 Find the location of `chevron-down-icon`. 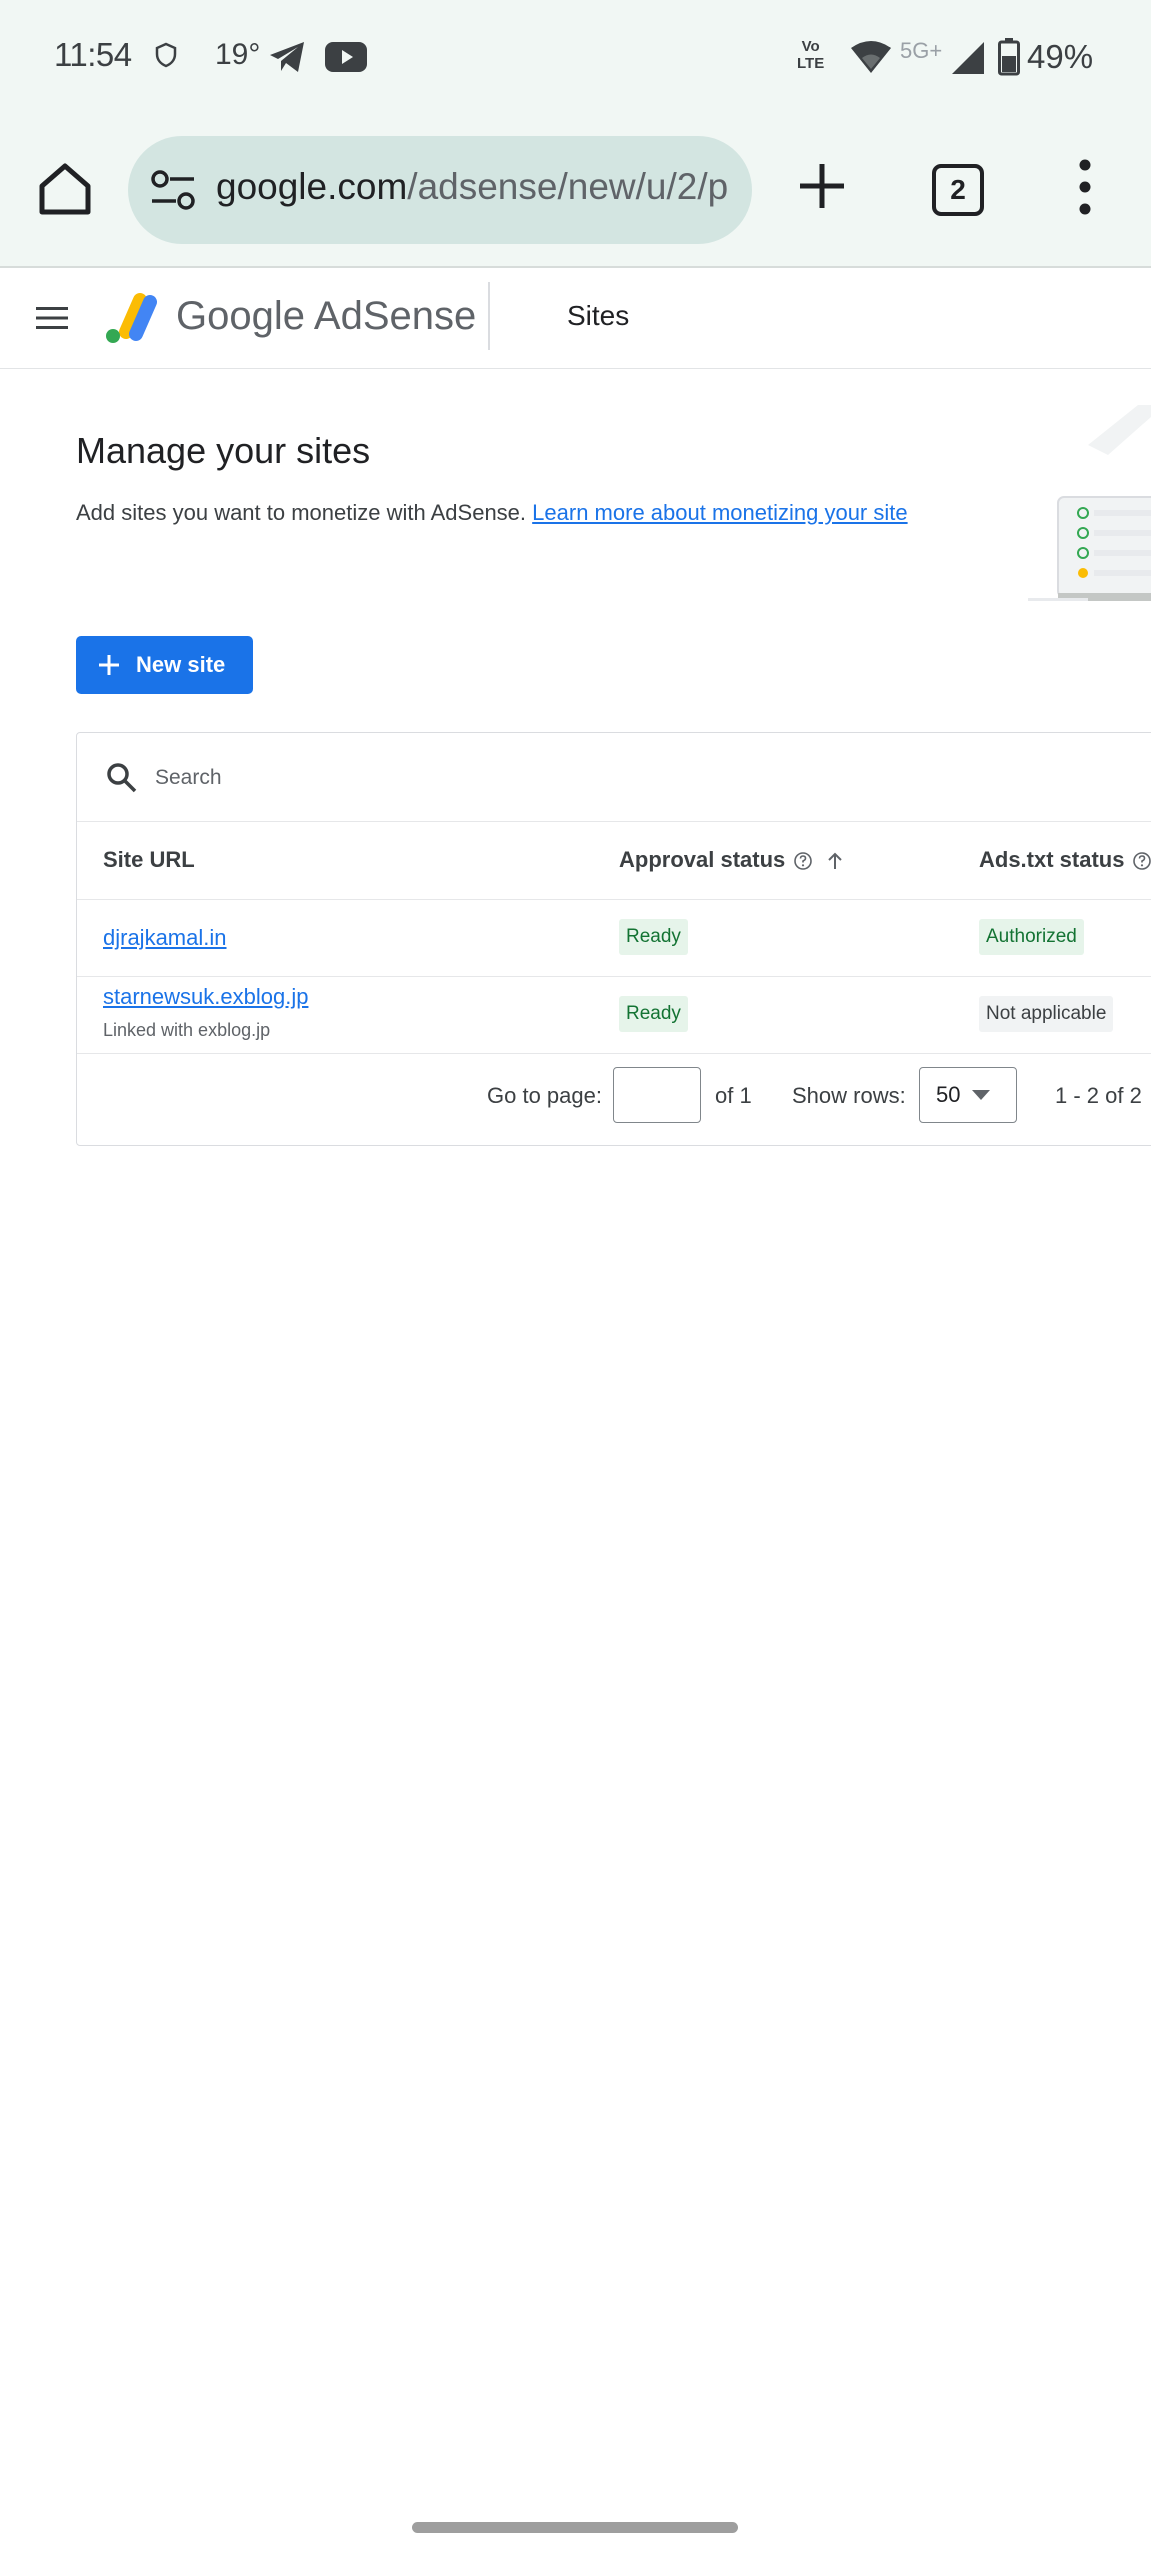

chevron-down-icon is located at coordinates (981, 1095).